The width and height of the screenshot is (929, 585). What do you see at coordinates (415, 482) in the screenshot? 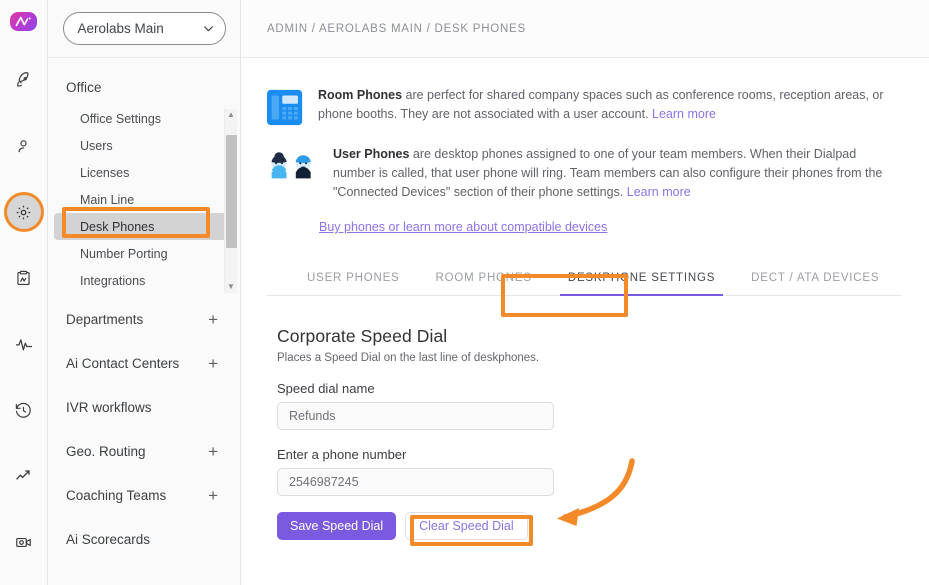
I see `phone-number-input` at bounding box center [415, 482].